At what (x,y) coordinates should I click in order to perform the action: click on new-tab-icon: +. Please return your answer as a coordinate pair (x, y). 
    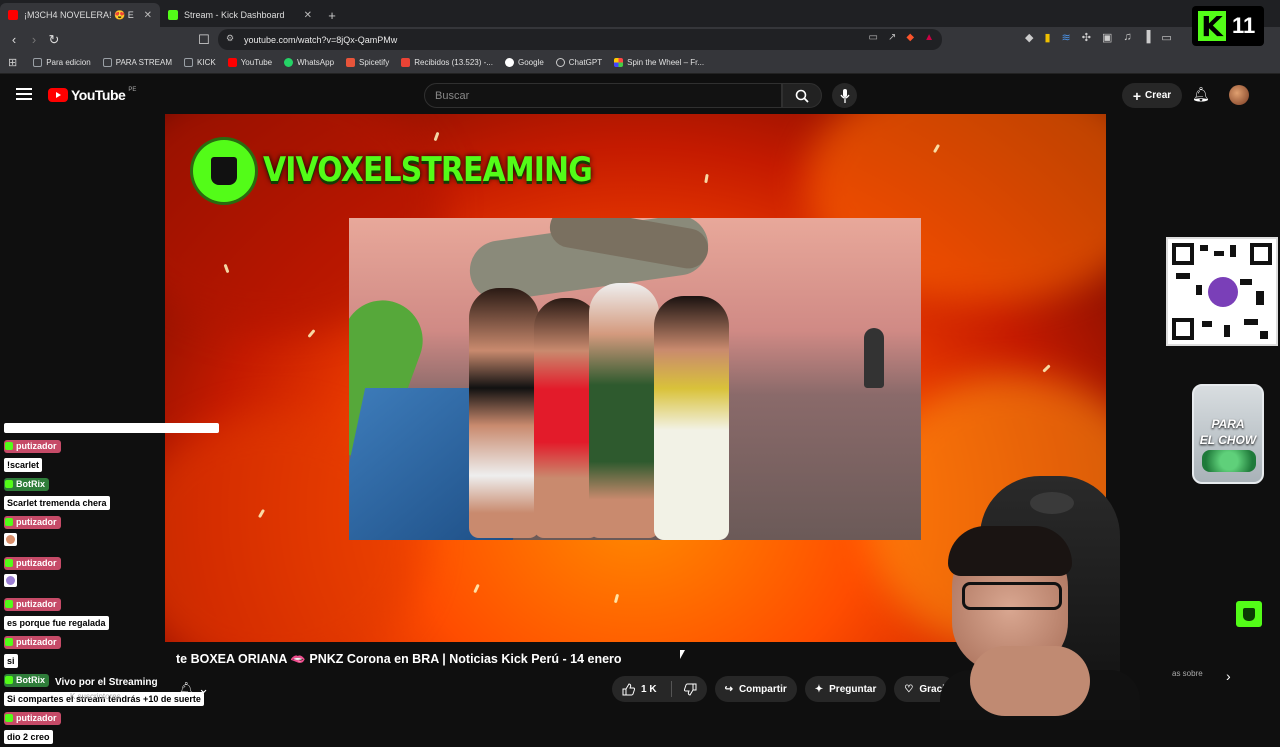
    Looking at the image, I should click on (332, 15).